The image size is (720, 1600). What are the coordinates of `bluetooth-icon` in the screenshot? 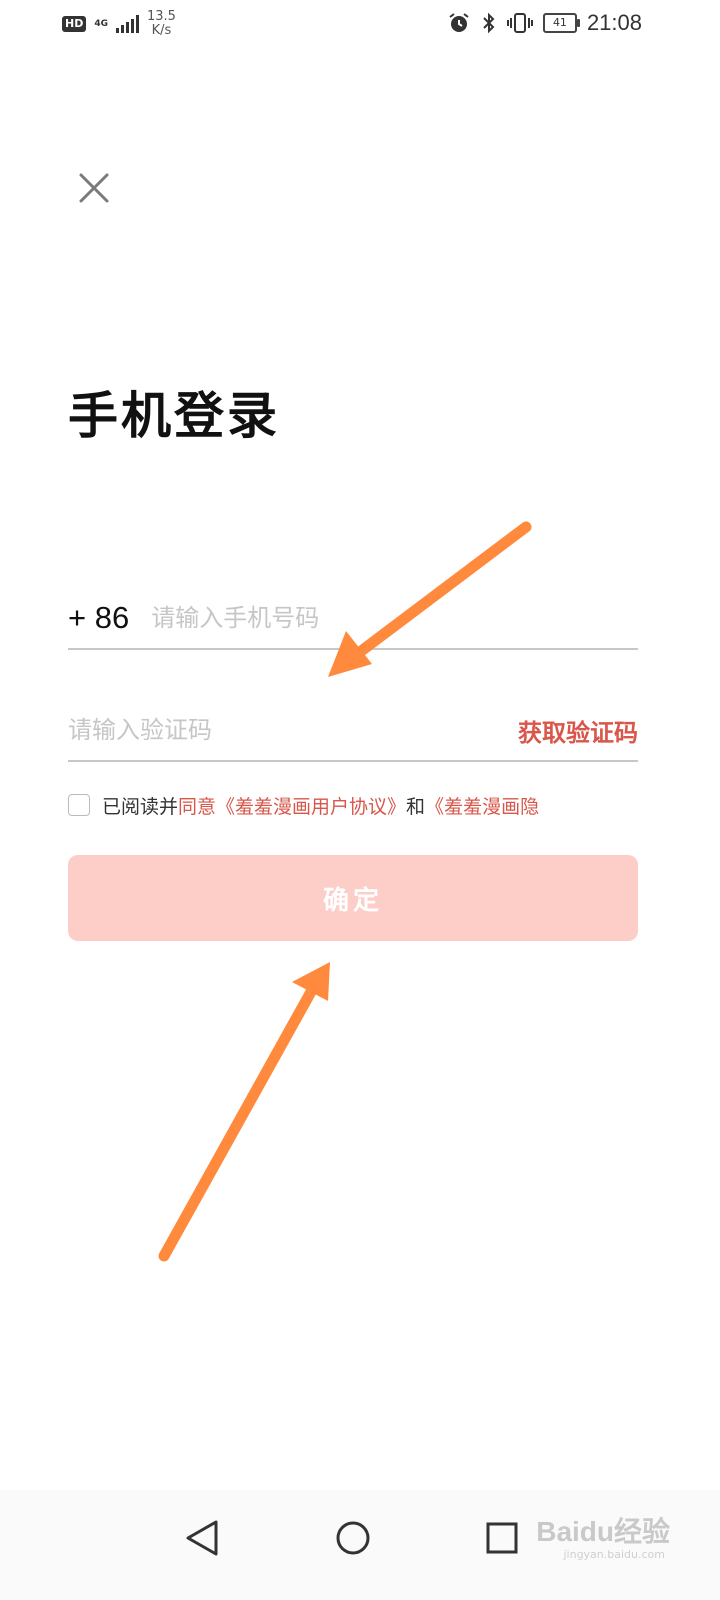 It's located at (489, 23).